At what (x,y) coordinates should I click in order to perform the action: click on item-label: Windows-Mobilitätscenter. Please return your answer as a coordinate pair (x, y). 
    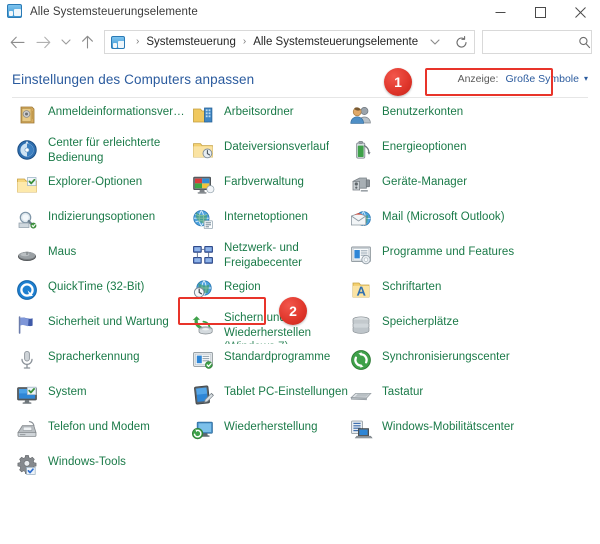
    Looking at the image, I should click on (448, 427).